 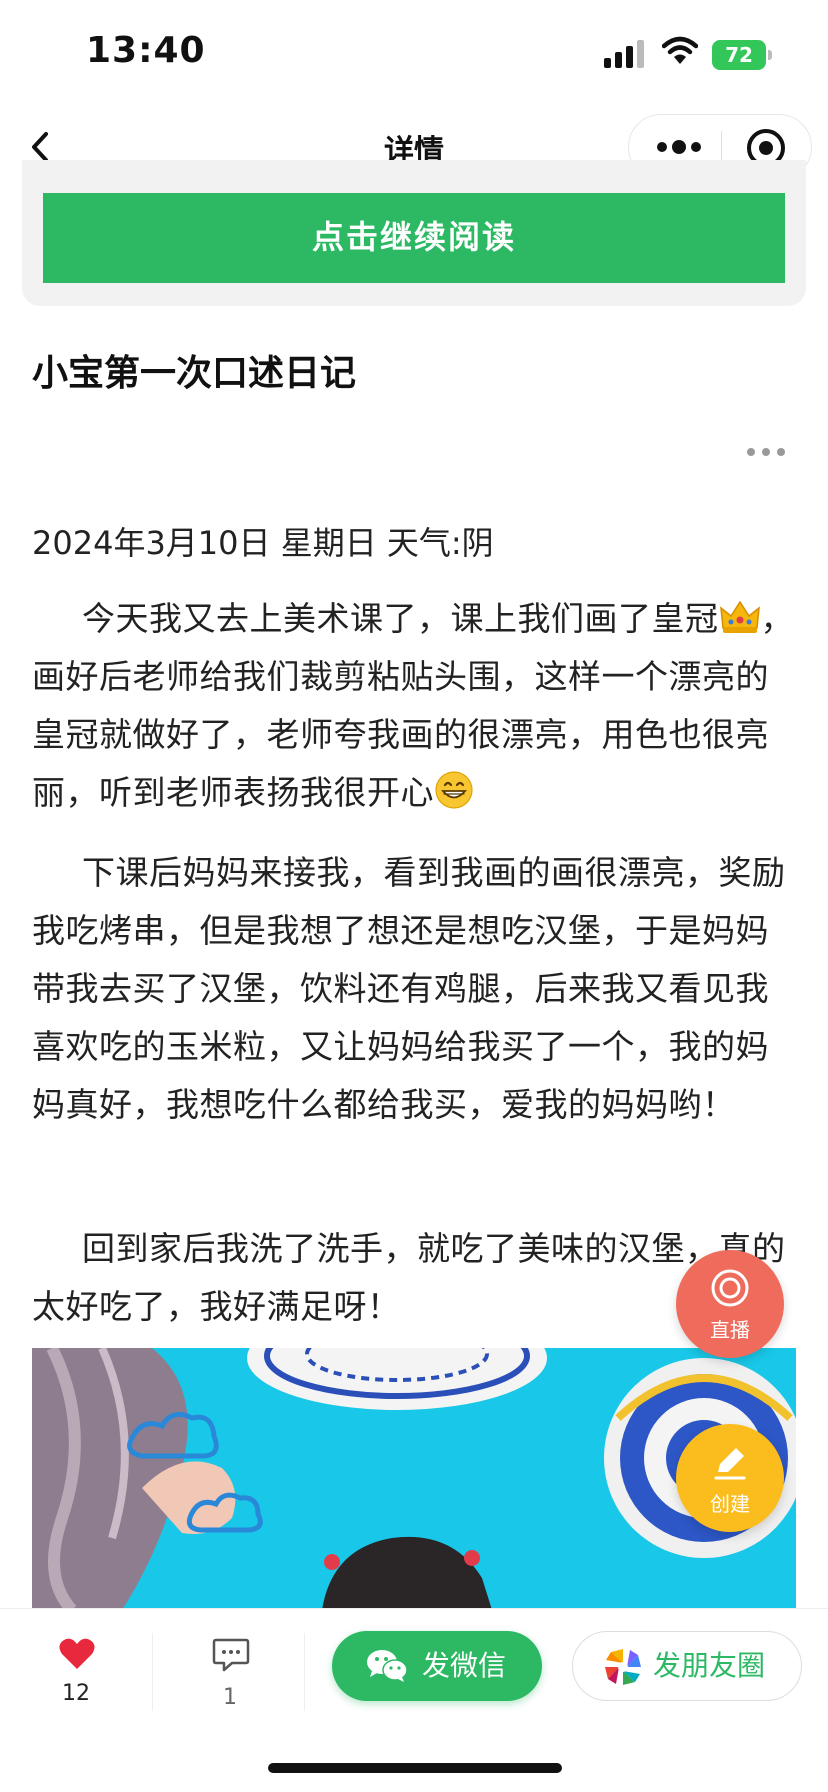 I want to click on comment-button: 1, so click(x=230, y=1672).